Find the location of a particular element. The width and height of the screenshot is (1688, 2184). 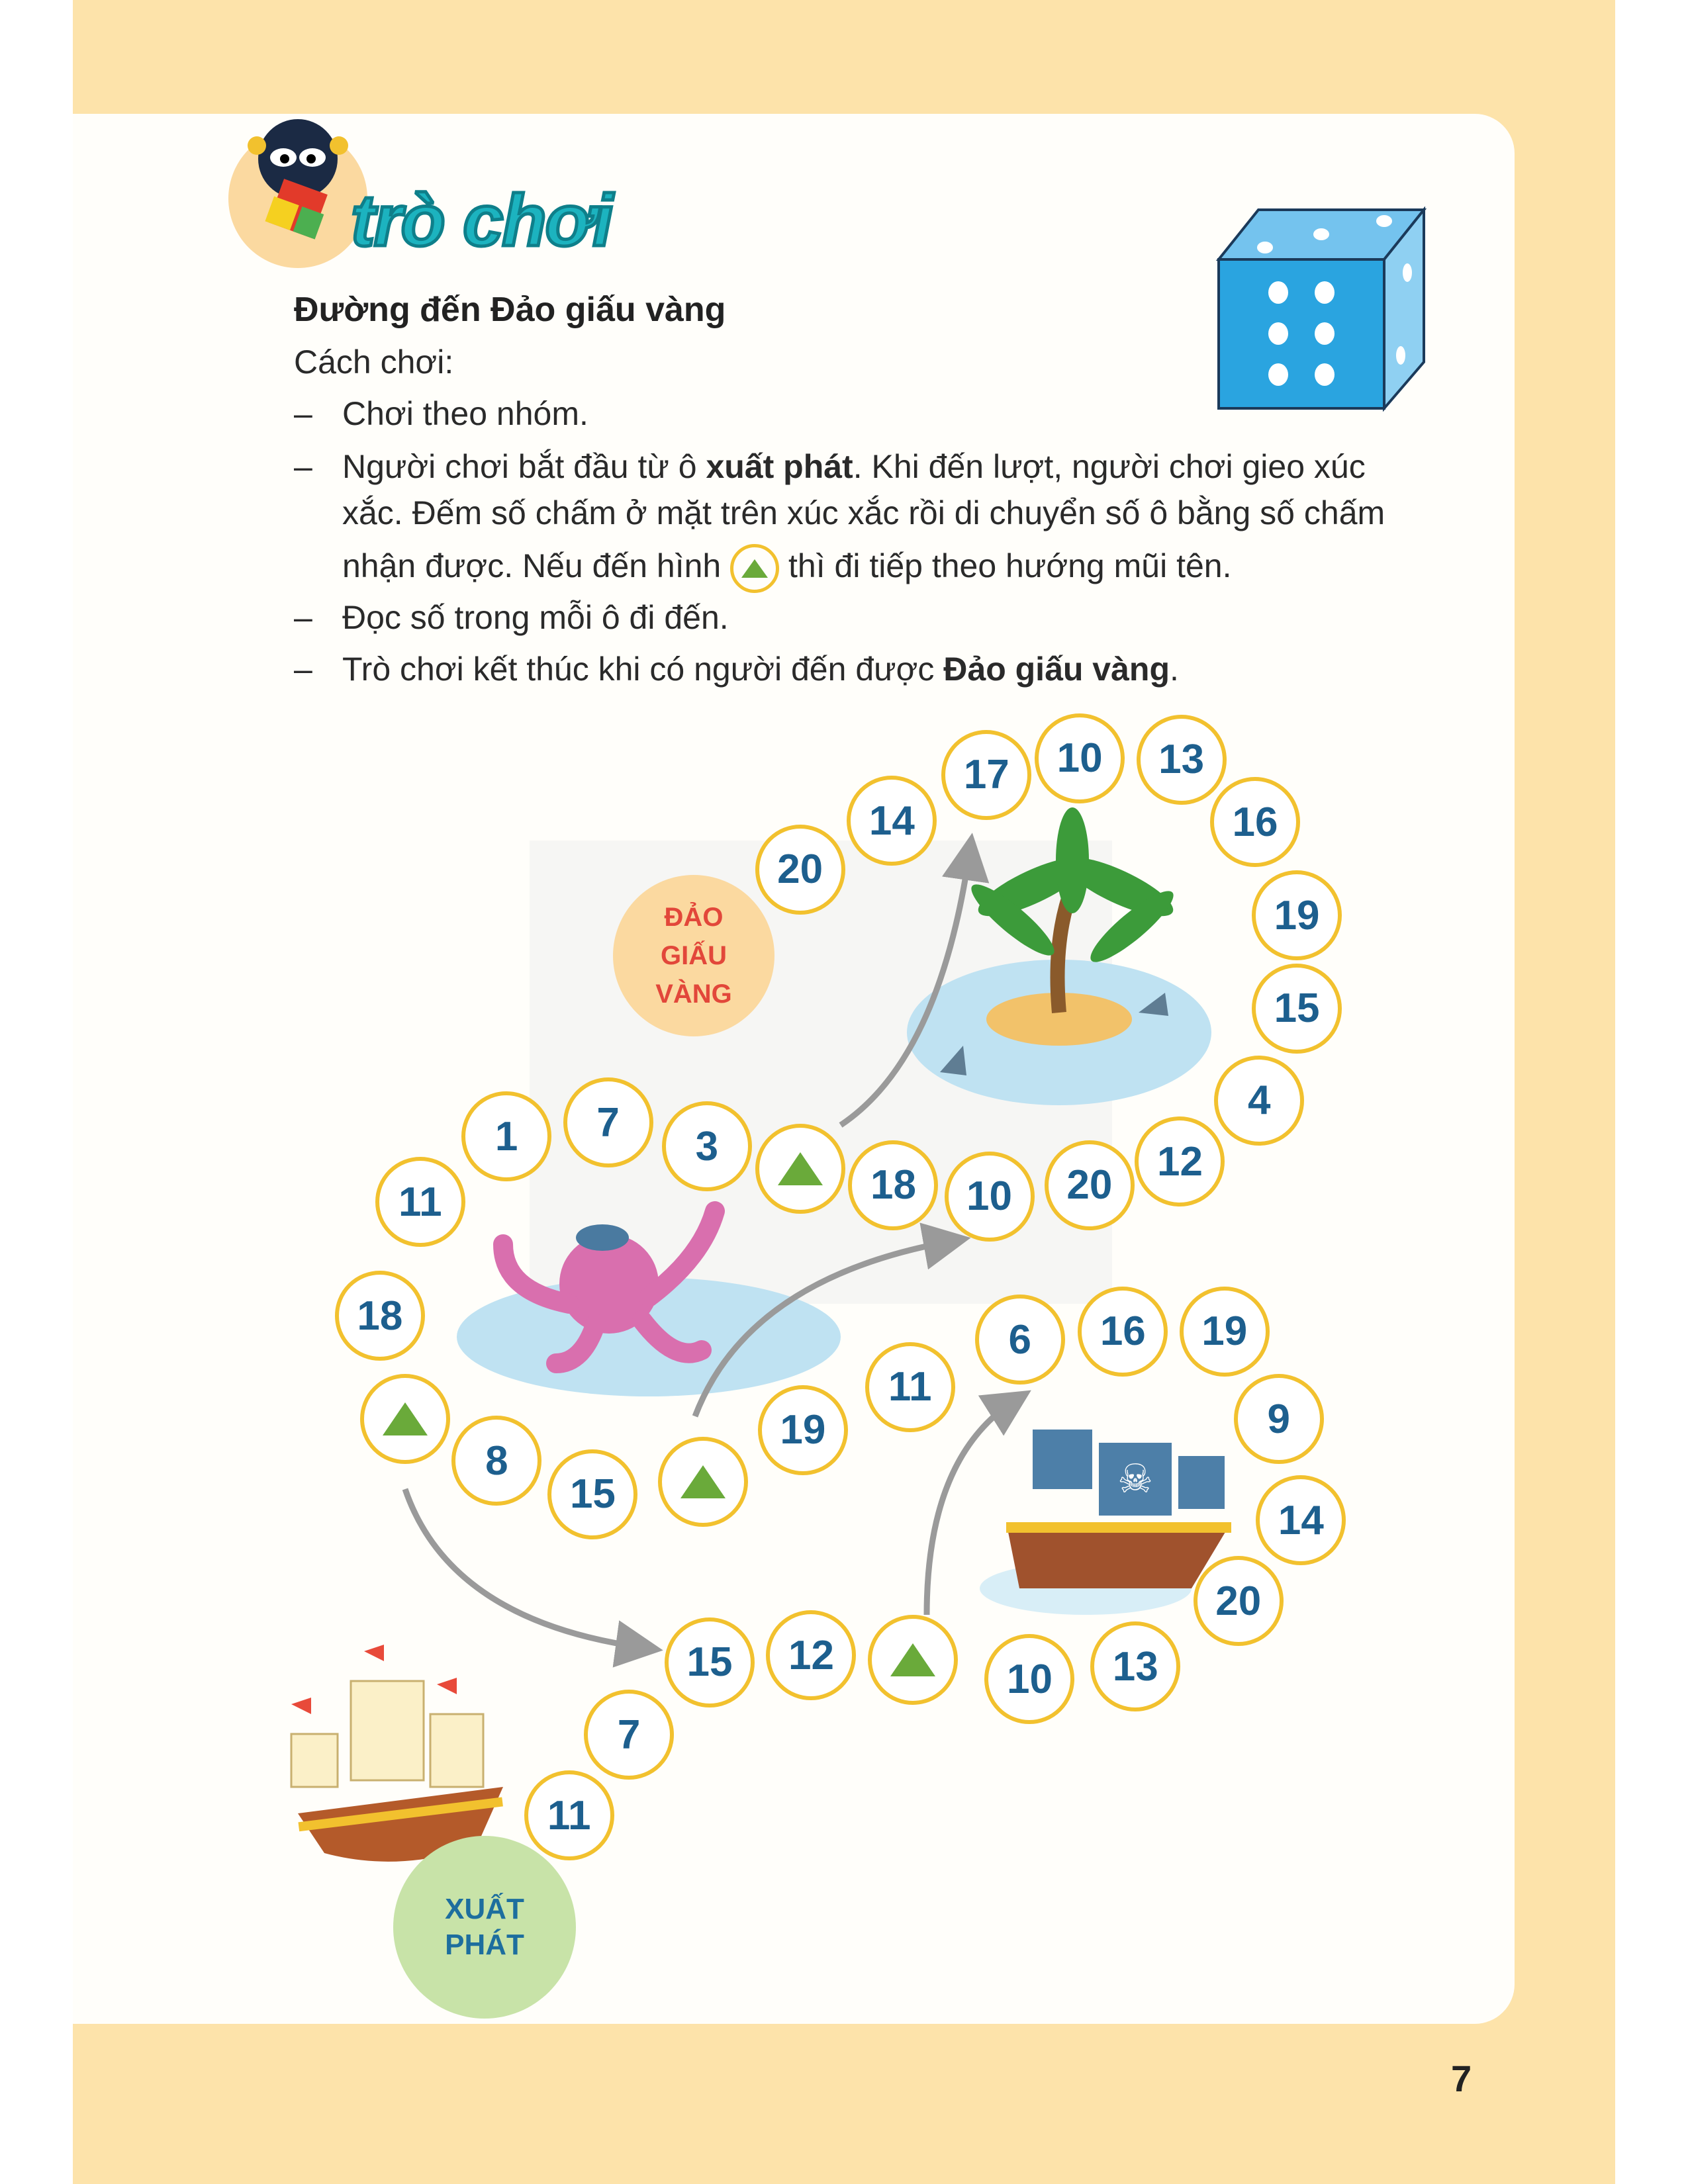

board-cell: 9 is located at coordinates (1278, 1419).